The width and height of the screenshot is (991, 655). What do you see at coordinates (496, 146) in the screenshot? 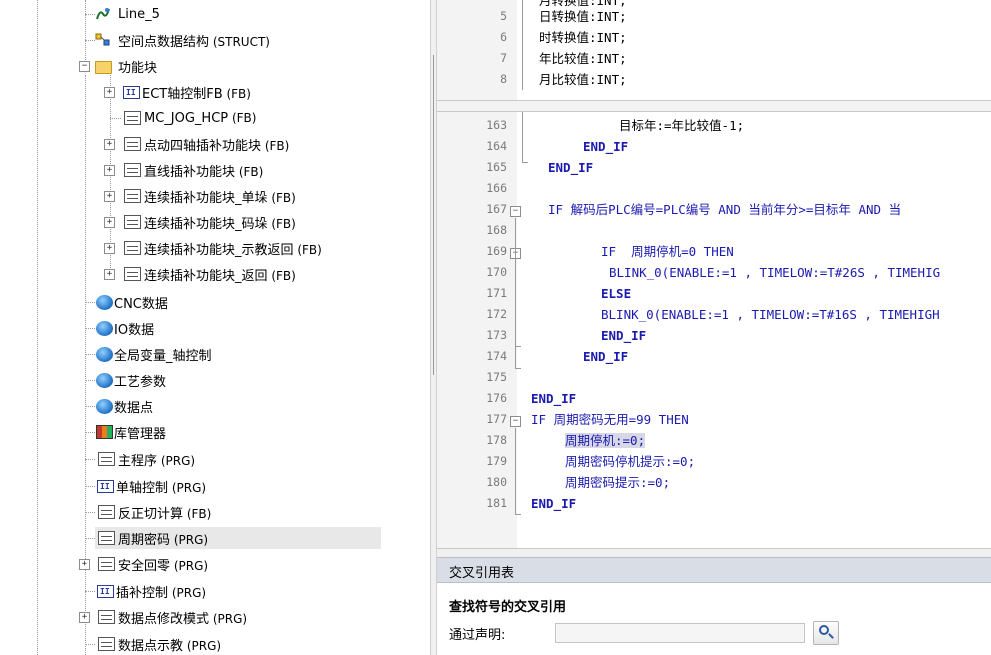
I see `line-number: 164` at bounding box center [496, 146].